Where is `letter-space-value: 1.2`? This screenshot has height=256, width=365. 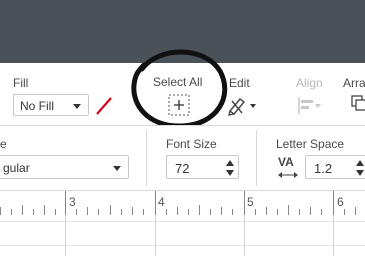 letter-space-value: 1.2 is located at coordinates (323, 168).